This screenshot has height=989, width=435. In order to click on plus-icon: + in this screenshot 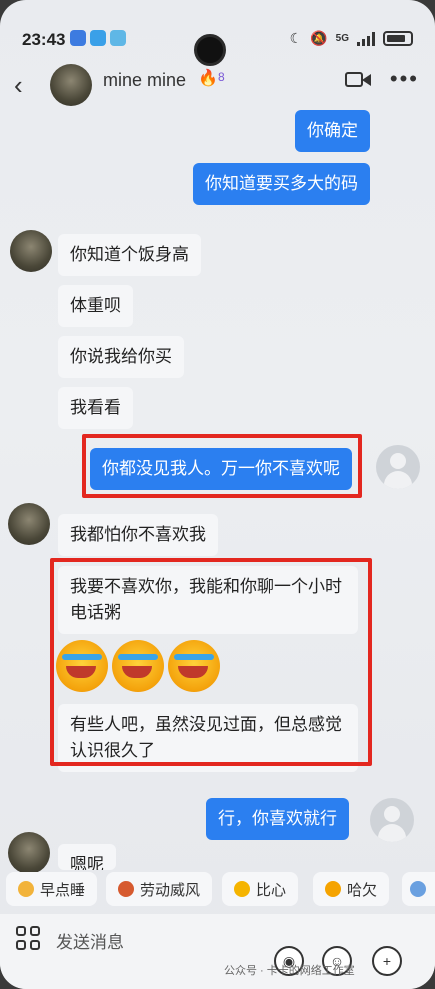, I will do `click(387, 961)`.